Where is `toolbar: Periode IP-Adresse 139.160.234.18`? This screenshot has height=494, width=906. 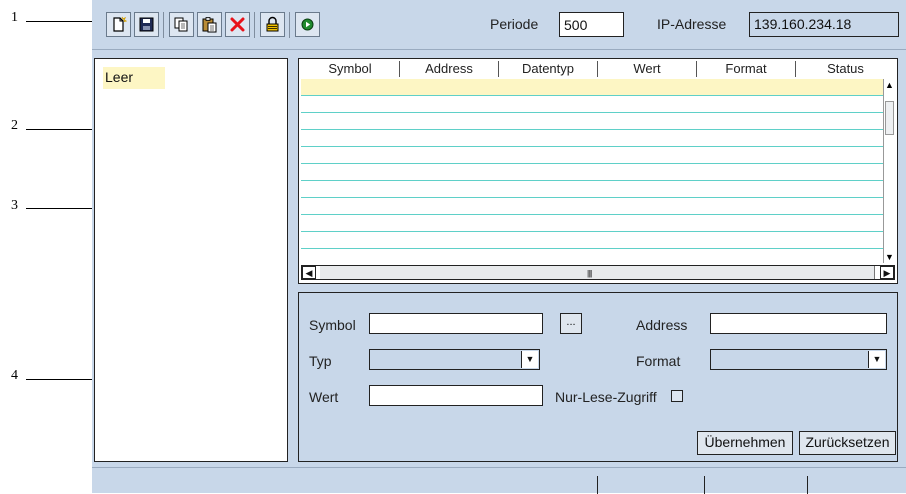
toolbar: Periode IP-Adresse 139.160.234.18 is located at coordinates (499, 24).